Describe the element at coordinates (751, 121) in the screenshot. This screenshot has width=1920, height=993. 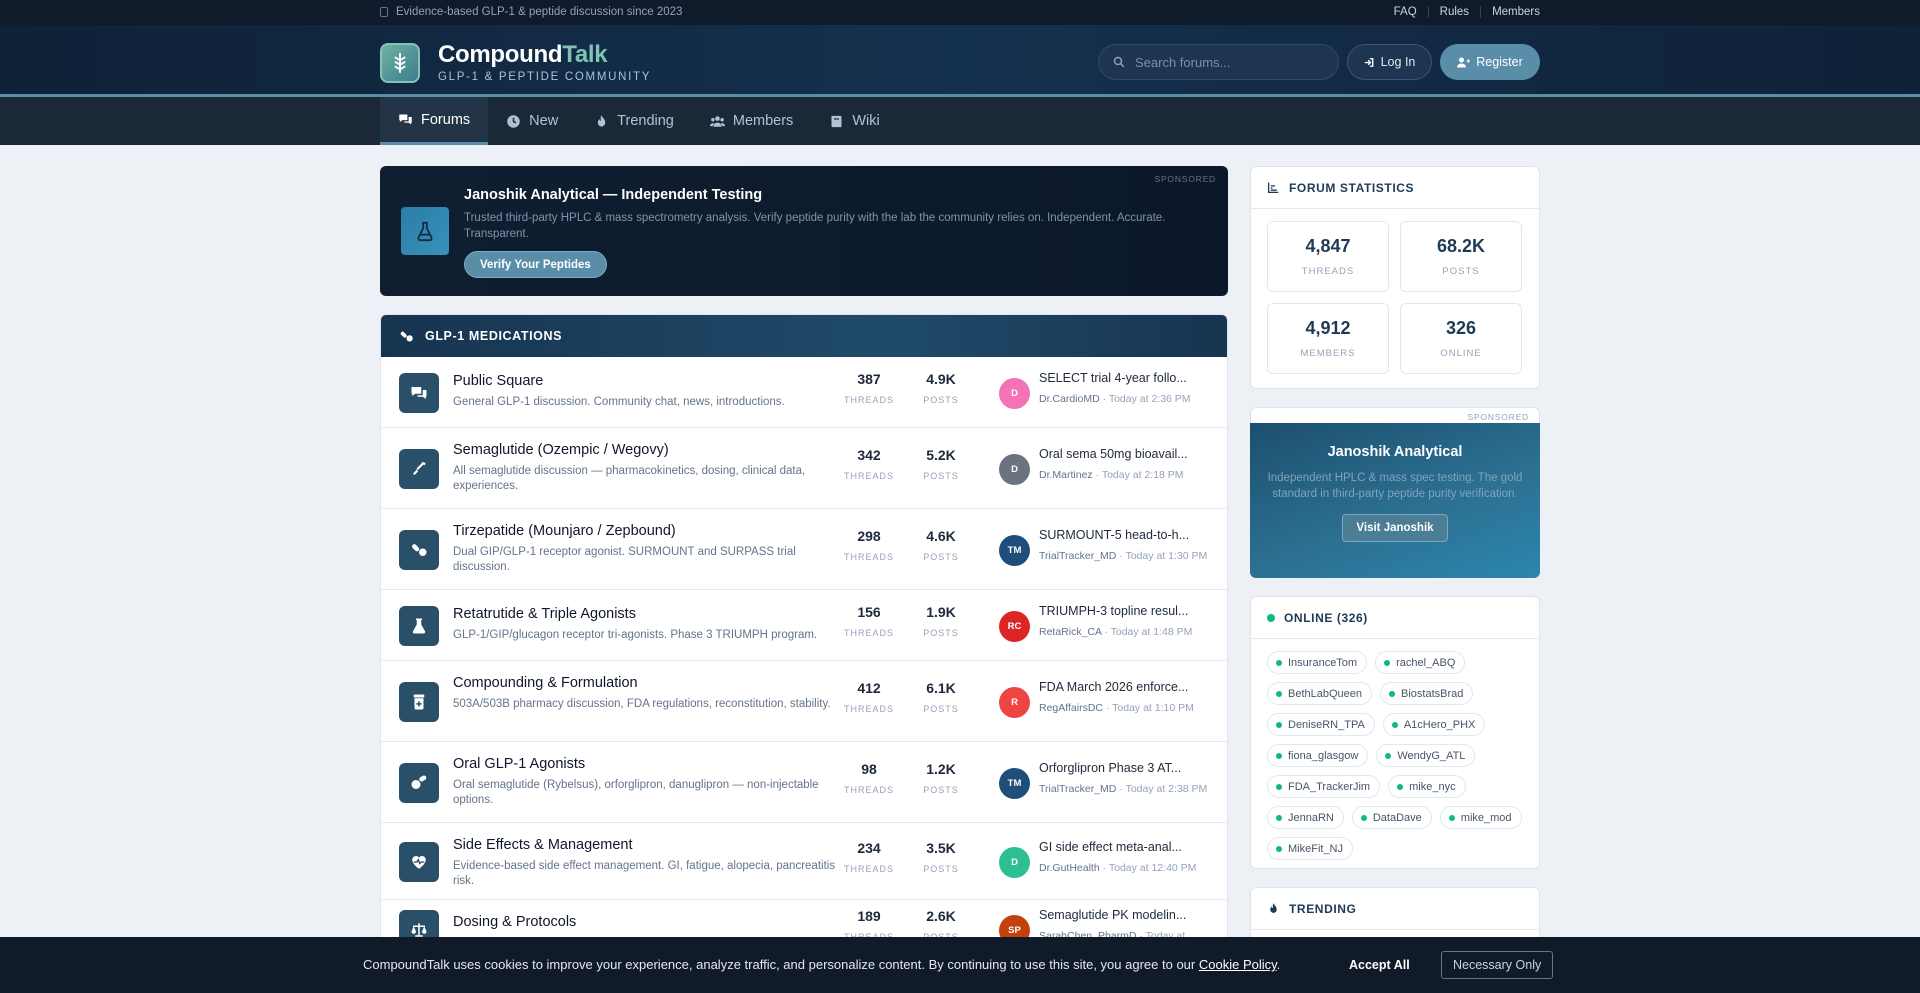
I see `nav-members: Members` at that location.